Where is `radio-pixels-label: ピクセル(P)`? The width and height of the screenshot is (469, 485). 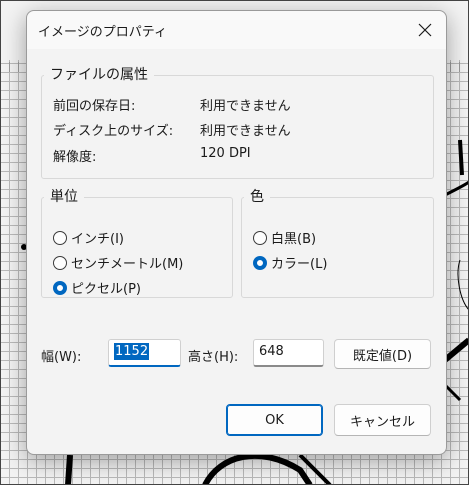
radio-pixels-label: ピクセル(P) is located at coordinates (106, 289).